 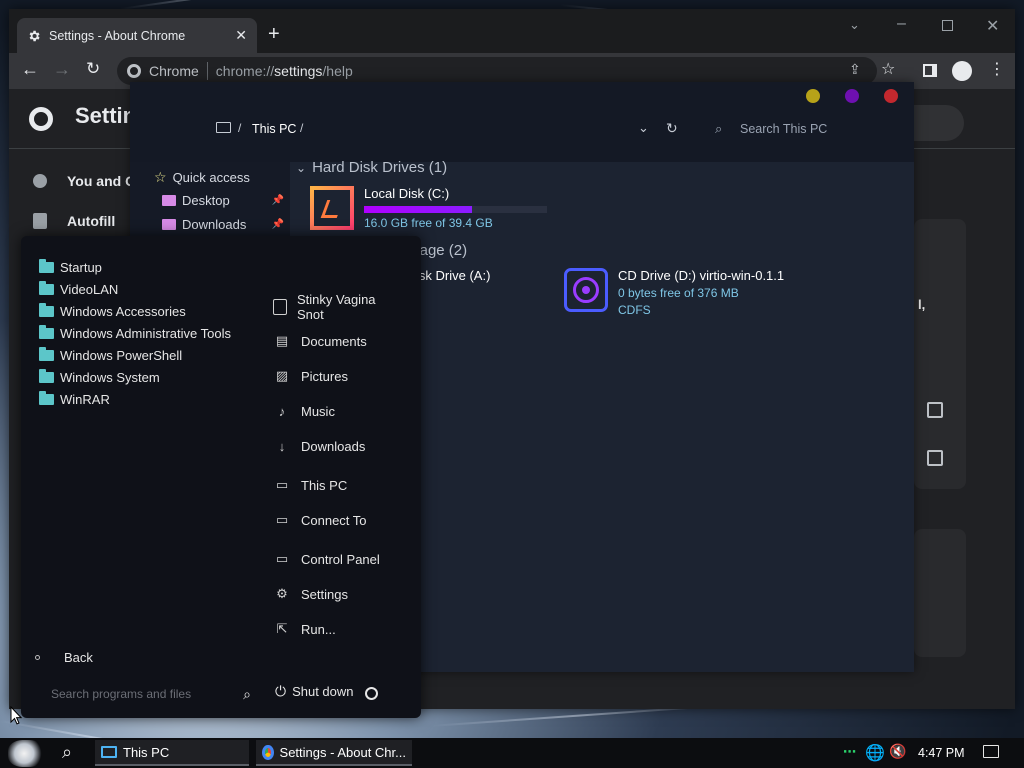 I want to click on start-pictures: ▨ Pictures, so click(x=310, y=376).